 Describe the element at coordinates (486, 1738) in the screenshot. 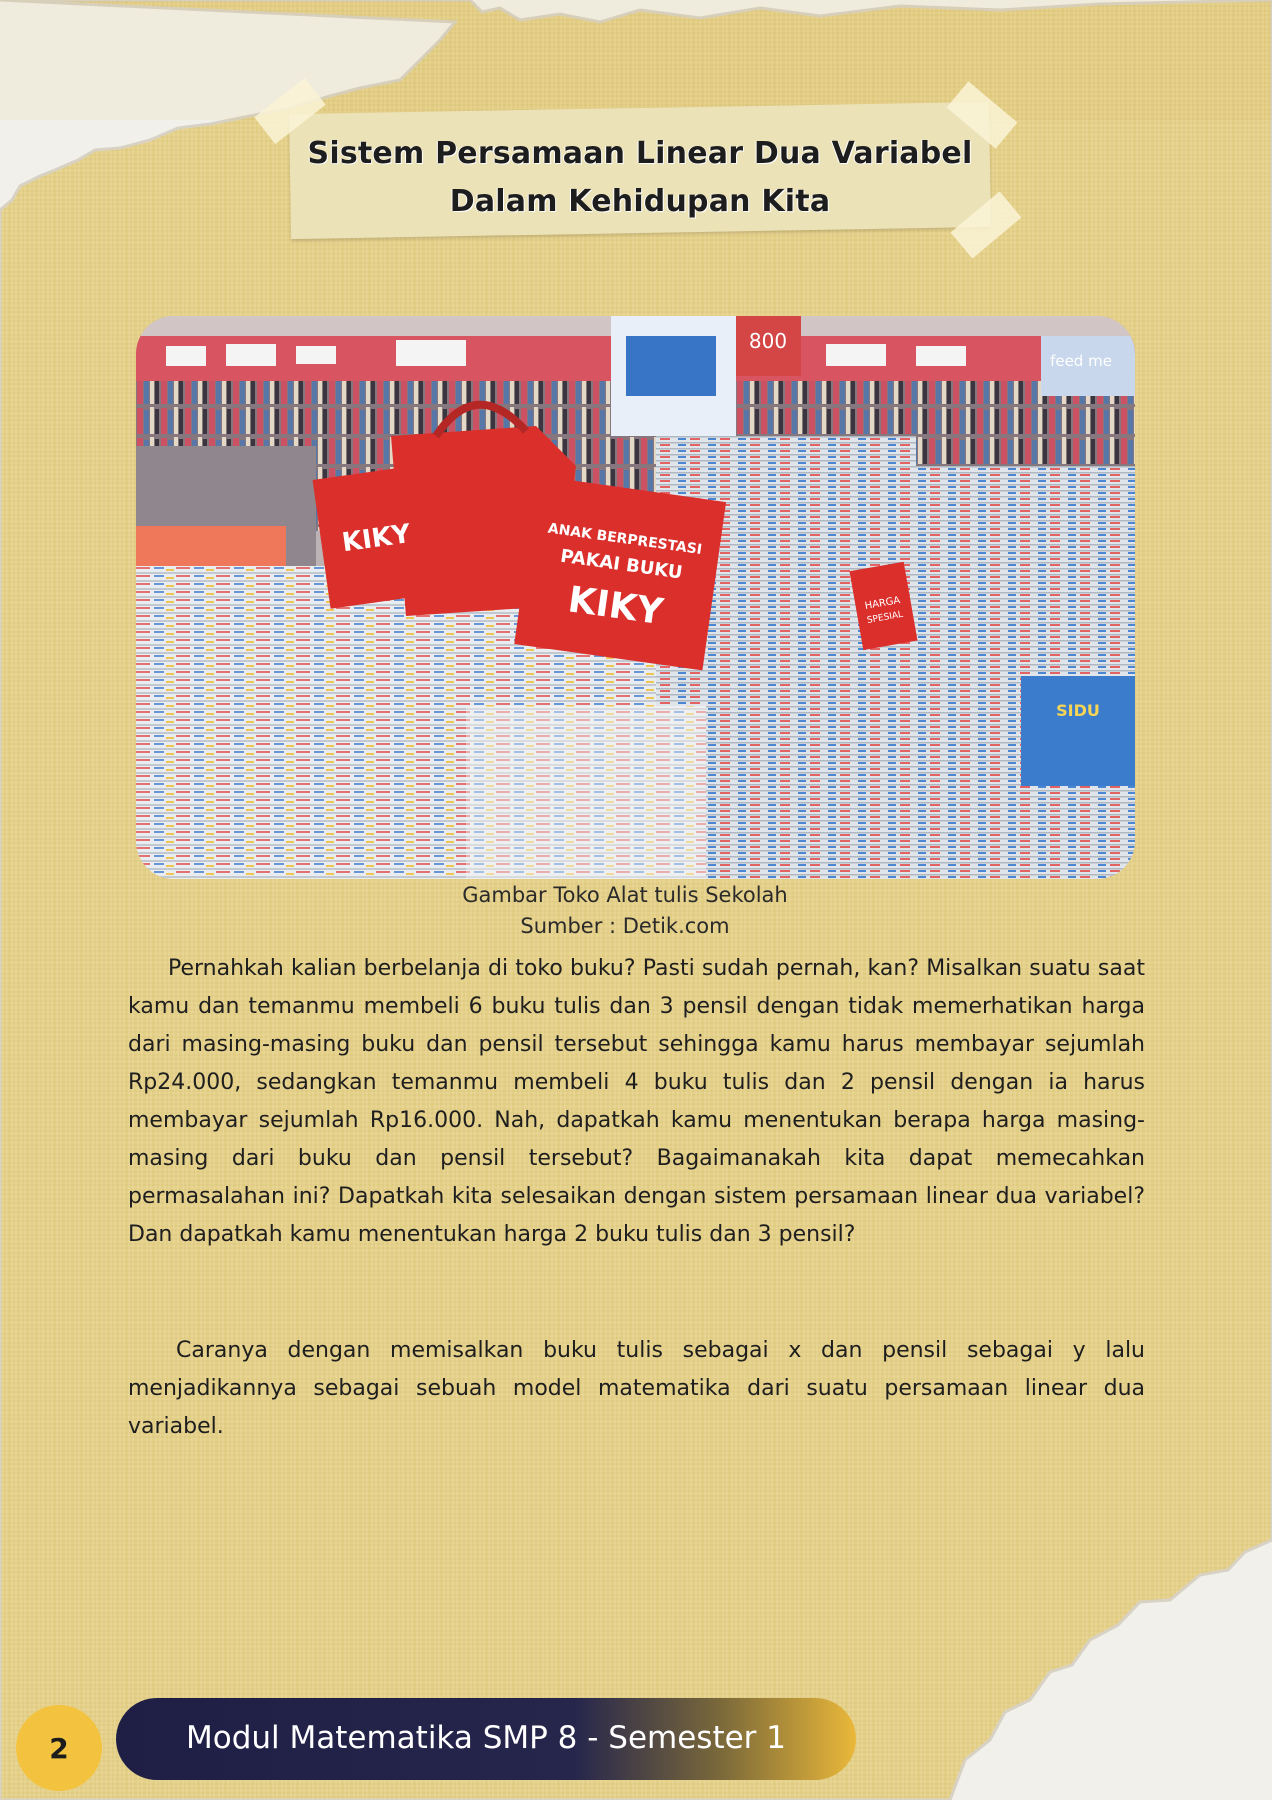

I see `footer-module-title: Modul Matematika SMP 8 - Semester 1` at that location.